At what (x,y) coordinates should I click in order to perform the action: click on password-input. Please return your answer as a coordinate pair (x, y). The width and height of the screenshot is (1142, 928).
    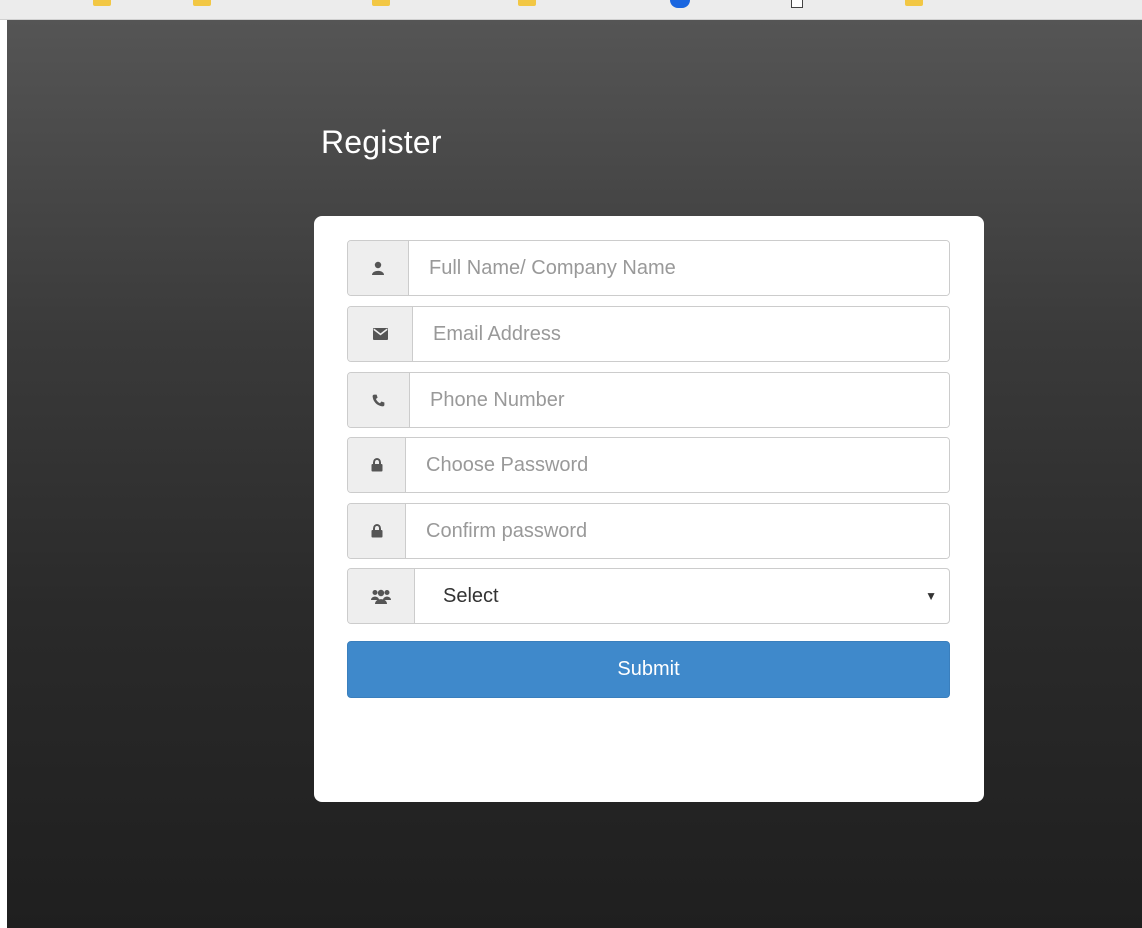
    Looking at the image, I should click on (677, 465).